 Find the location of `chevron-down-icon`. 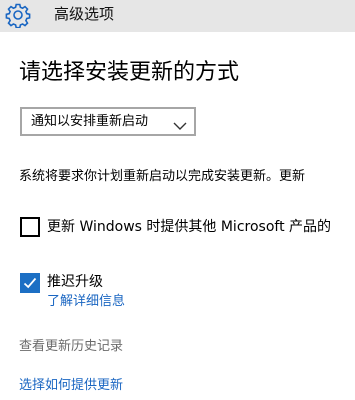

chevron-down-icon is located at coordinates (180, 123).